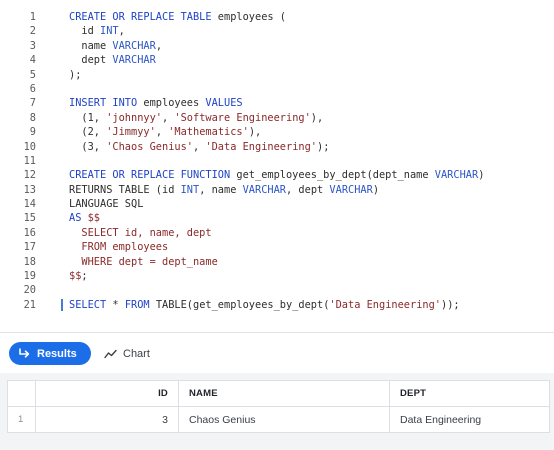  Describe the element at coordinates (32, 60) in the screenshot. I see `line-number: 4` at that location.